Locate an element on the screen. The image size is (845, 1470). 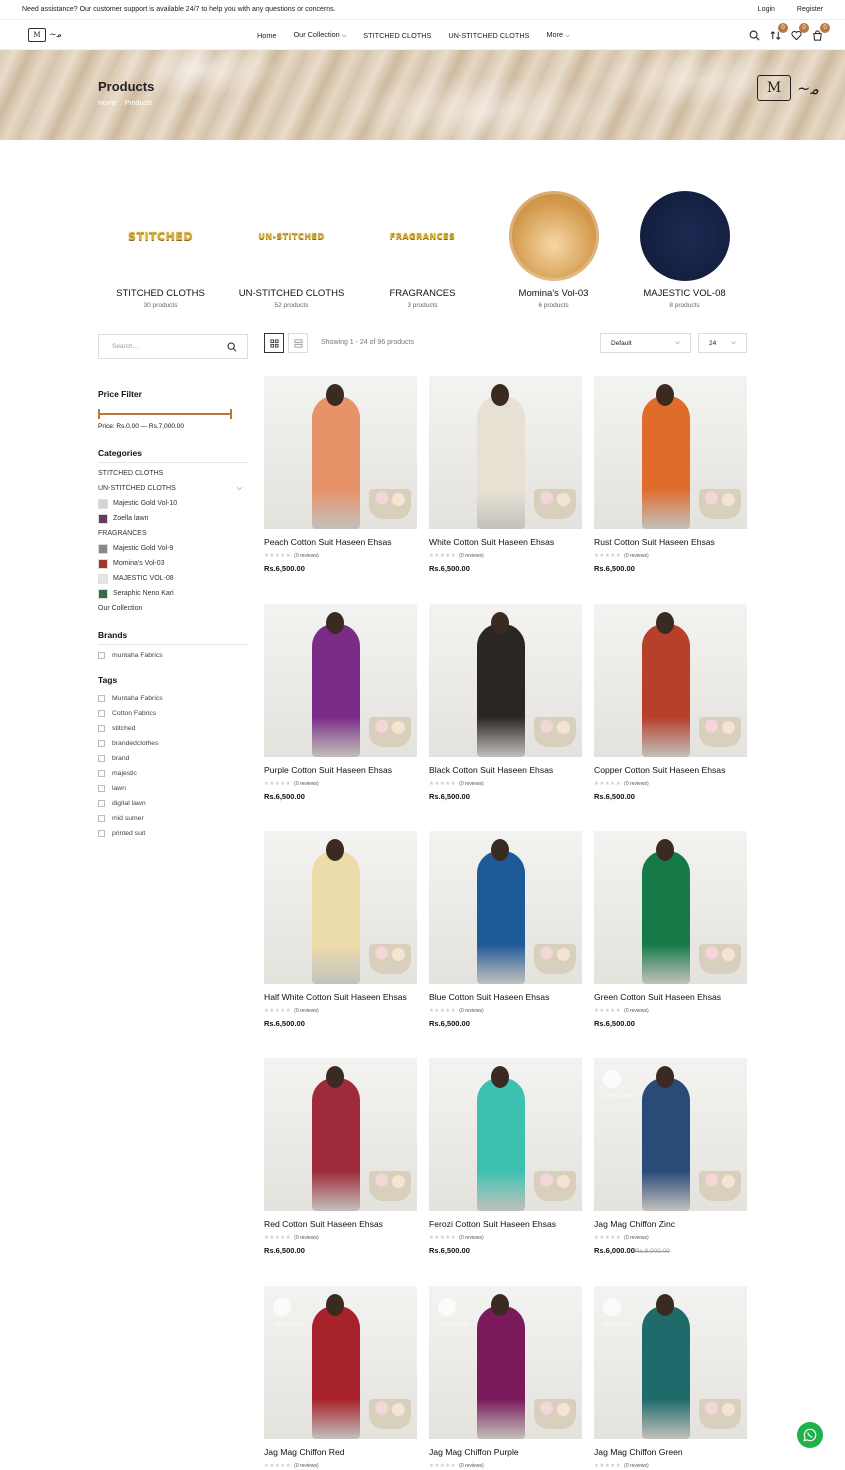
category-fragrances: FRAGRANCES FRAGRANCES 3 products is located at coordinates (422, 250).